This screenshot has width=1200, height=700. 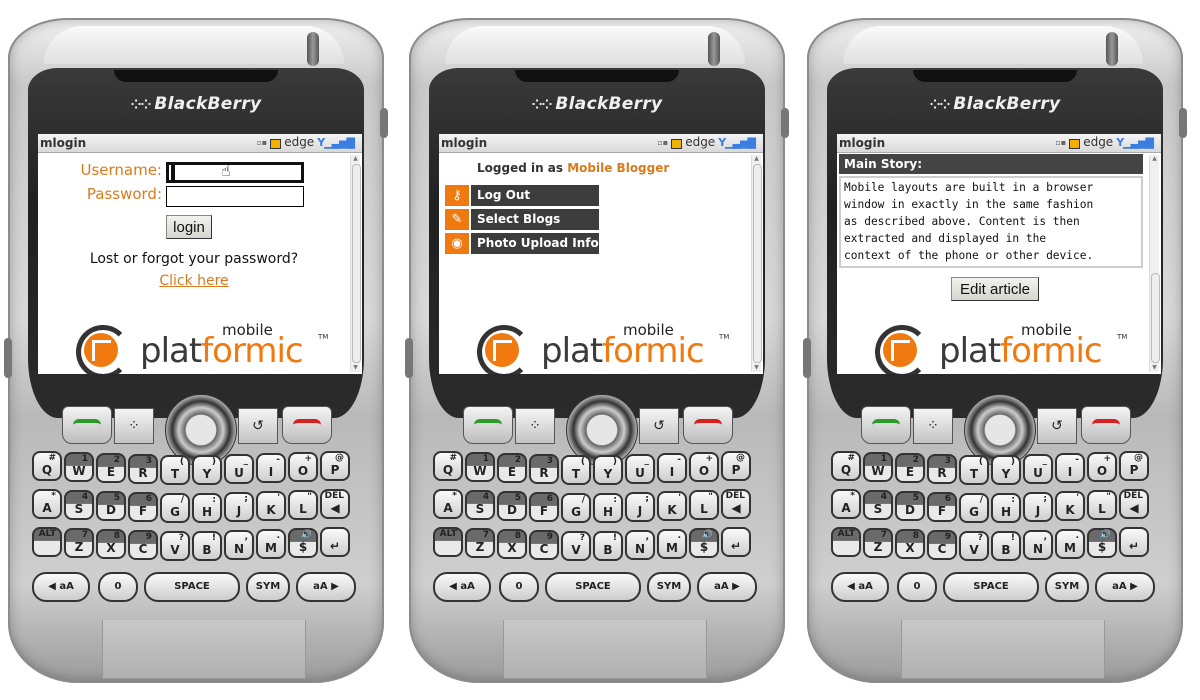 What do you see at coordinates (727, 587) in the screenshot?
I see `shift-right-key: aA ▶` at bounding box center [727, 587].